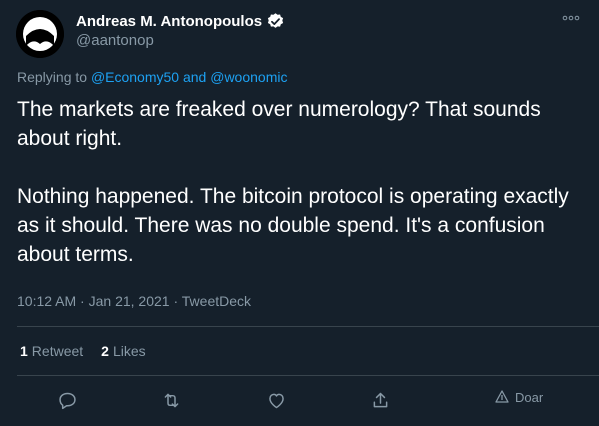 This screenshot has height=426, width=599. I want to click on tweet-date: Jan 21, 2021, so click(129, 301).